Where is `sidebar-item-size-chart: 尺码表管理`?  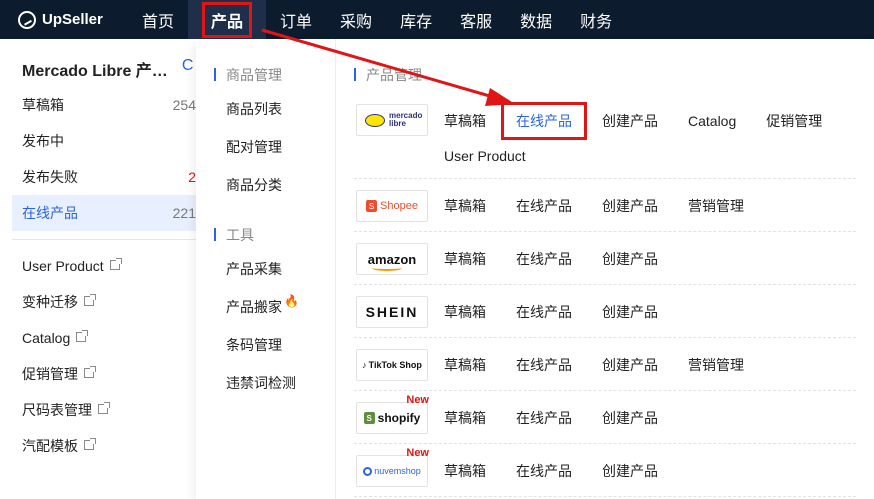
sidebar-item-size-chart: 尺码表管理 is located at coordinates (104, 410).